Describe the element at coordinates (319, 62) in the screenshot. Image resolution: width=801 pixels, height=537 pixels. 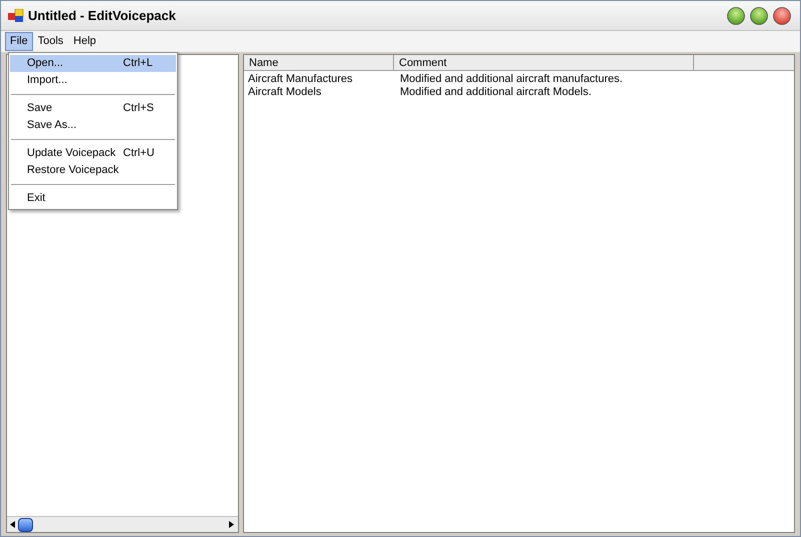
I see `column-header: Name` at that location.